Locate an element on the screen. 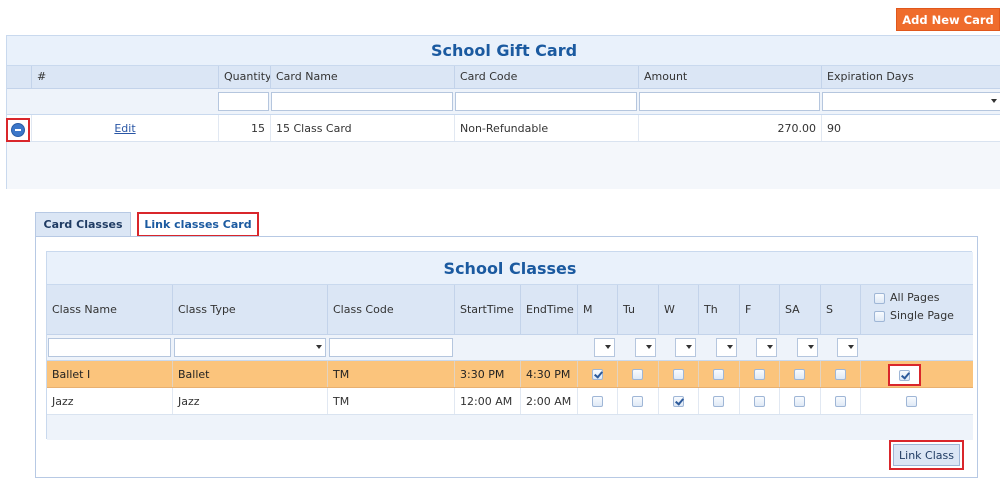 The image size is (1000, 488). amount-filter-input is located at coordinates (729, 101).